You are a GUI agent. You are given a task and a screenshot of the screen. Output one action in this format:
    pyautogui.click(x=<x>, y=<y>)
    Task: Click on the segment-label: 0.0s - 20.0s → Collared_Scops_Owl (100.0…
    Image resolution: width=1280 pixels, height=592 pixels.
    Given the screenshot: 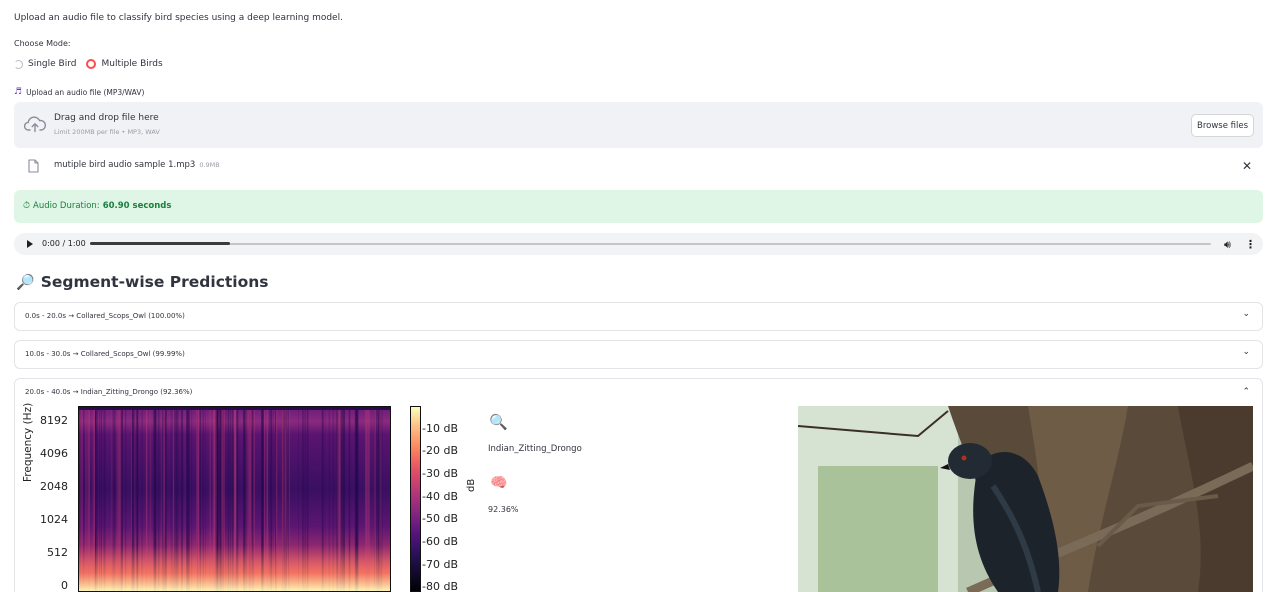 What is the action you would take?
    pyautogui.click(x=105, y=316)
    